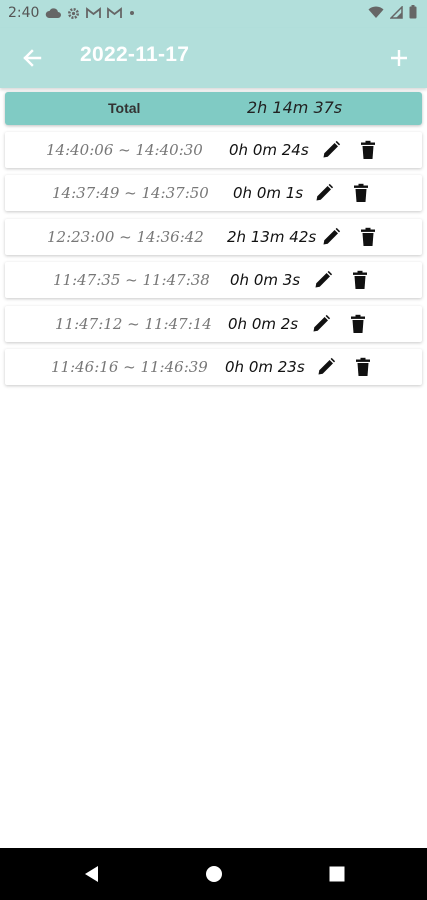  Describe the element at coordinates (213, 150) in the screenshot. I see `session-row: 14:40:06 ~ 14:40:30 0h 0m 24s` at that location.